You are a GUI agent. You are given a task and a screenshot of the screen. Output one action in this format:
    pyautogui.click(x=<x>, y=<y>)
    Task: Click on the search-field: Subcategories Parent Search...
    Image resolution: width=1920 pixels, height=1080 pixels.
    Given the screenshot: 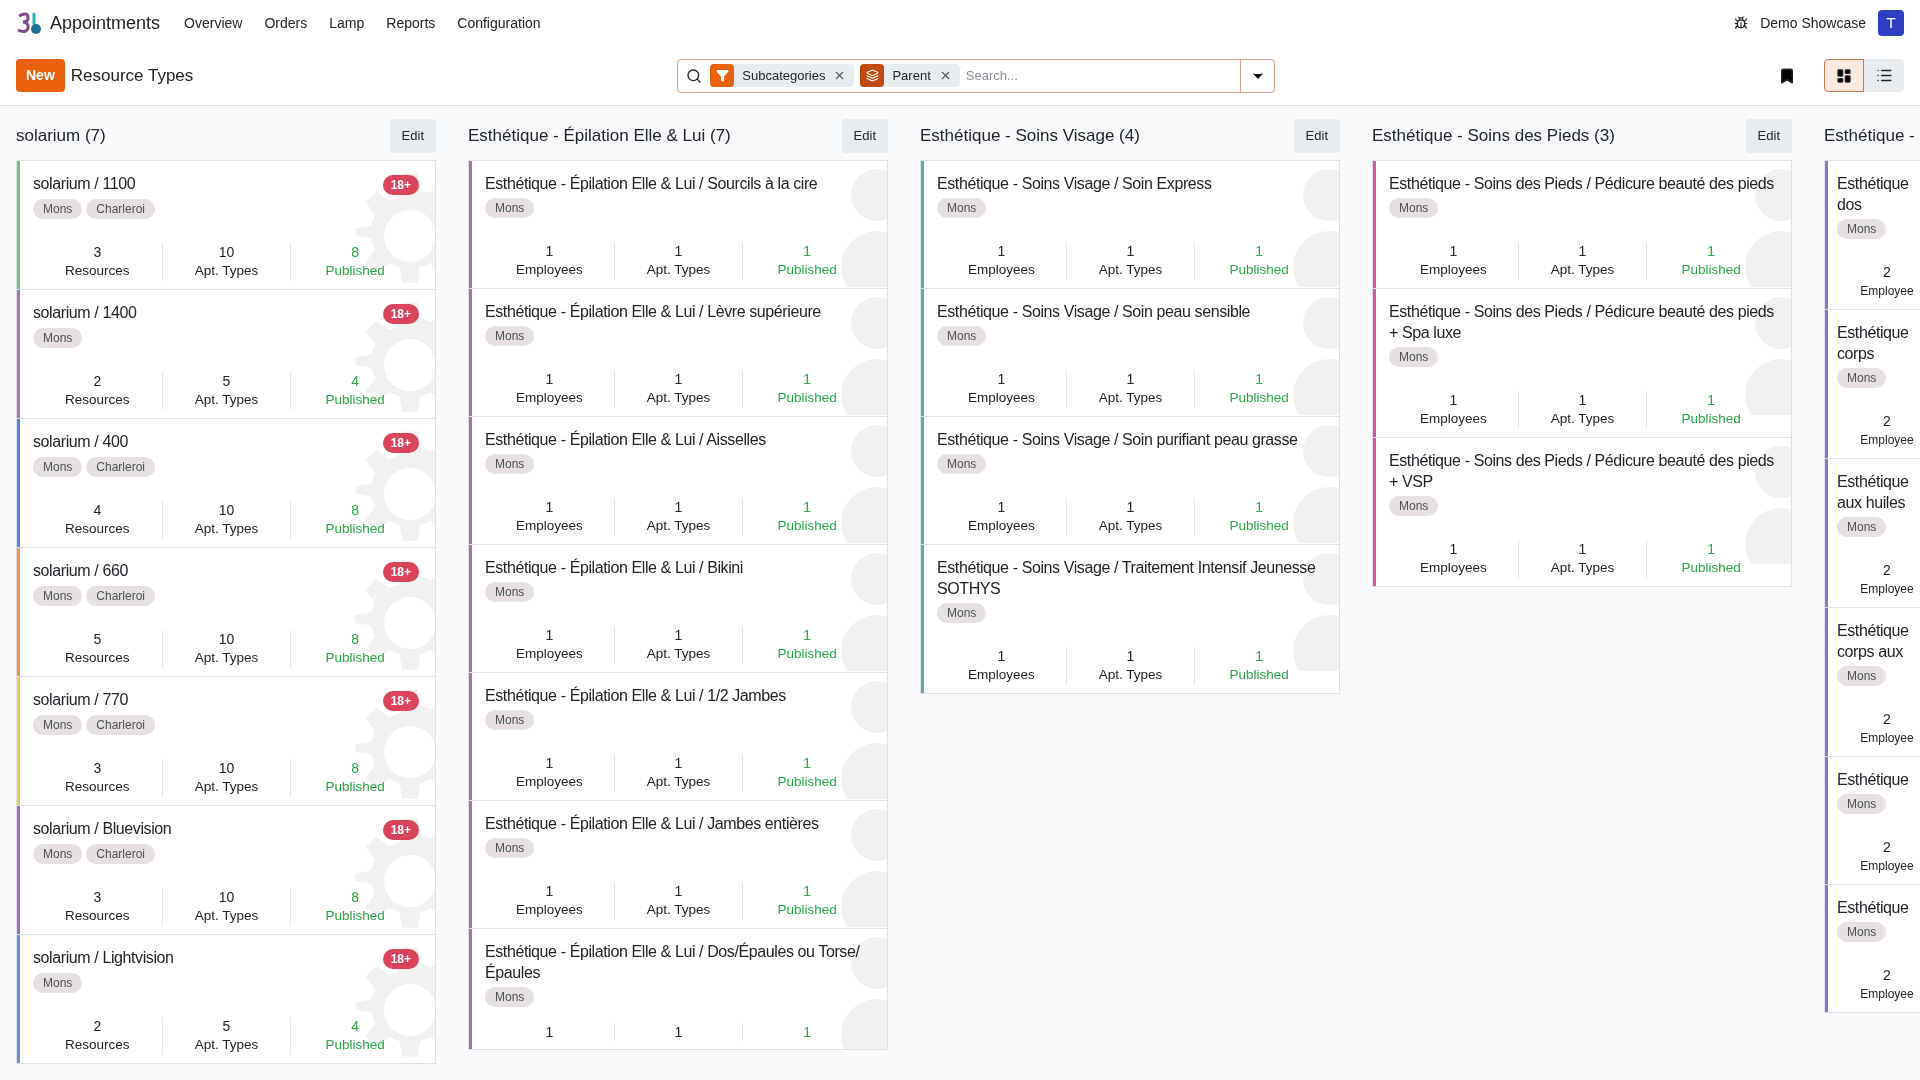 What is the action you would take?
    pyautogui.click(x=976, y=75)
    